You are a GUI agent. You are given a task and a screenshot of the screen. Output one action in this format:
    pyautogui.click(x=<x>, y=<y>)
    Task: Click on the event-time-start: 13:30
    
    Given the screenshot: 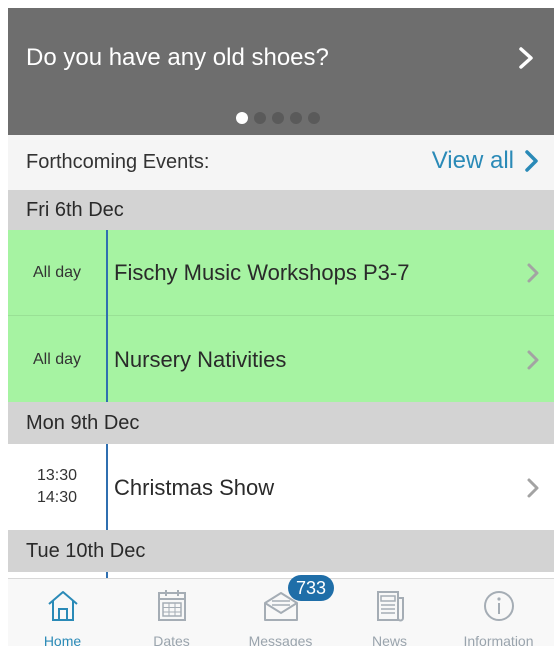 What is the action you would take?
    pyautogui.click(x=57, y=475)
    